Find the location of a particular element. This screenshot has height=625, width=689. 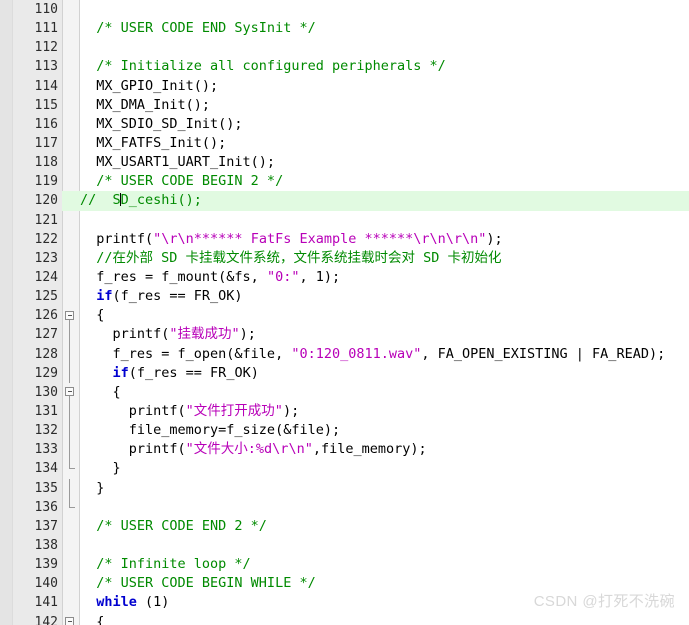

code-line: 117 MX_FATFS_Init(); is located at coordinates (344, 143).